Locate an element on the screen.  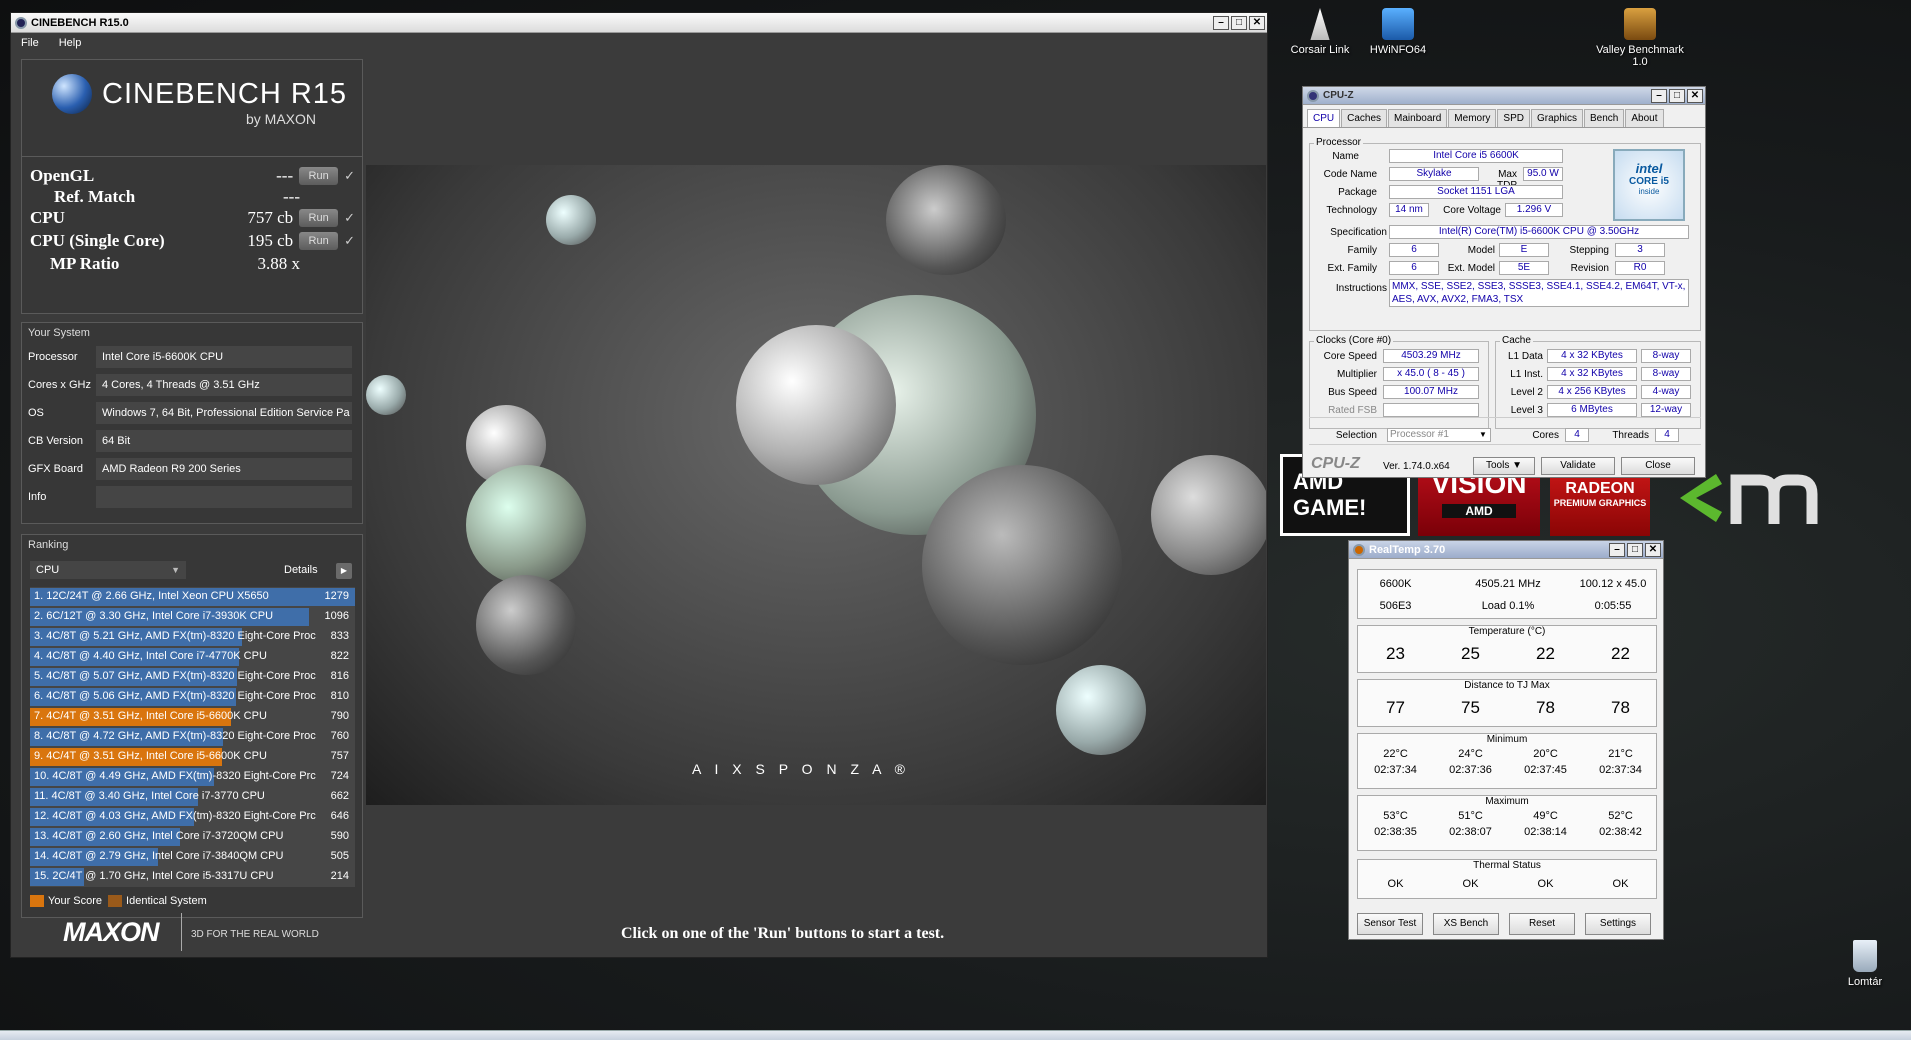
aixsponza-credit: A I X S P O N Z A ® is located at coordinates (801, 769).